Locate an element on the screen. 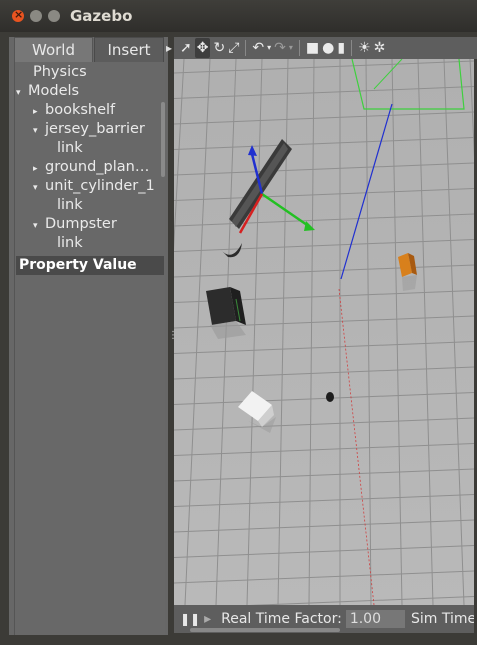 The image size is (477, 645). rotate-icon: ↻ is located at coordinates (219, 48).